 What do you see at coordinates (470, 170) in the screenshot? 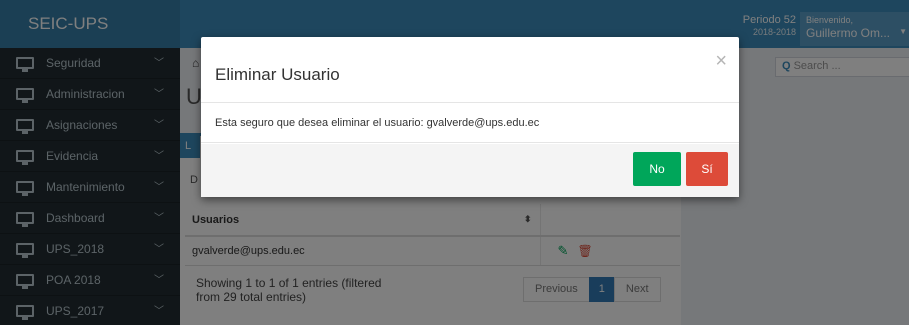
I see `modal-footer: No Sí` at bounding box center [470, 170].